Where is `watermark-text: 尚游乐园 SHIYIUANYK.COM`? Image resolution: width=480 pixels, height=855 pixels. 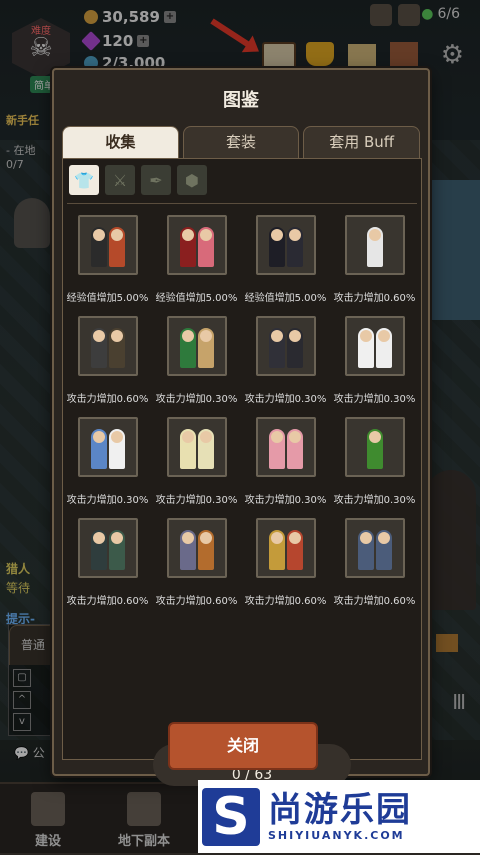 watermark-text: 尚游乐园 SHIYIUANYK.COM is located at coordinates (340, 816).